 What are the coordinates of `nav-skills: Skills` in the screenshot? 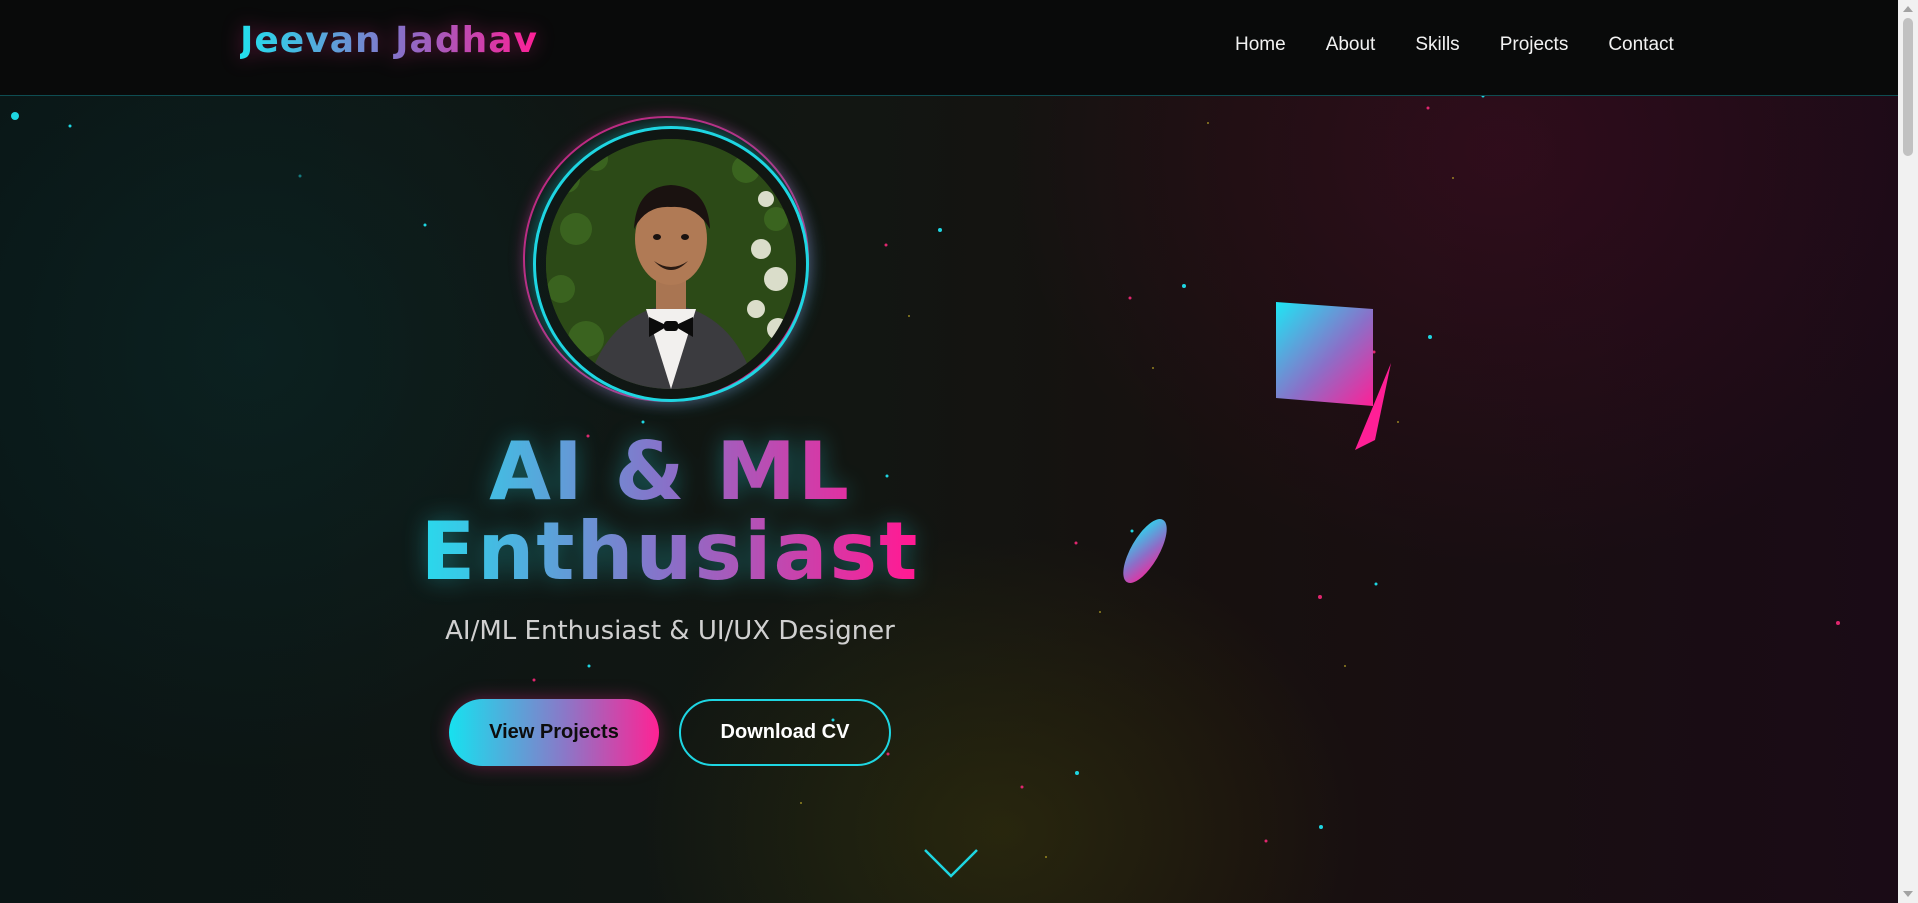 It's located at (1437, 45).